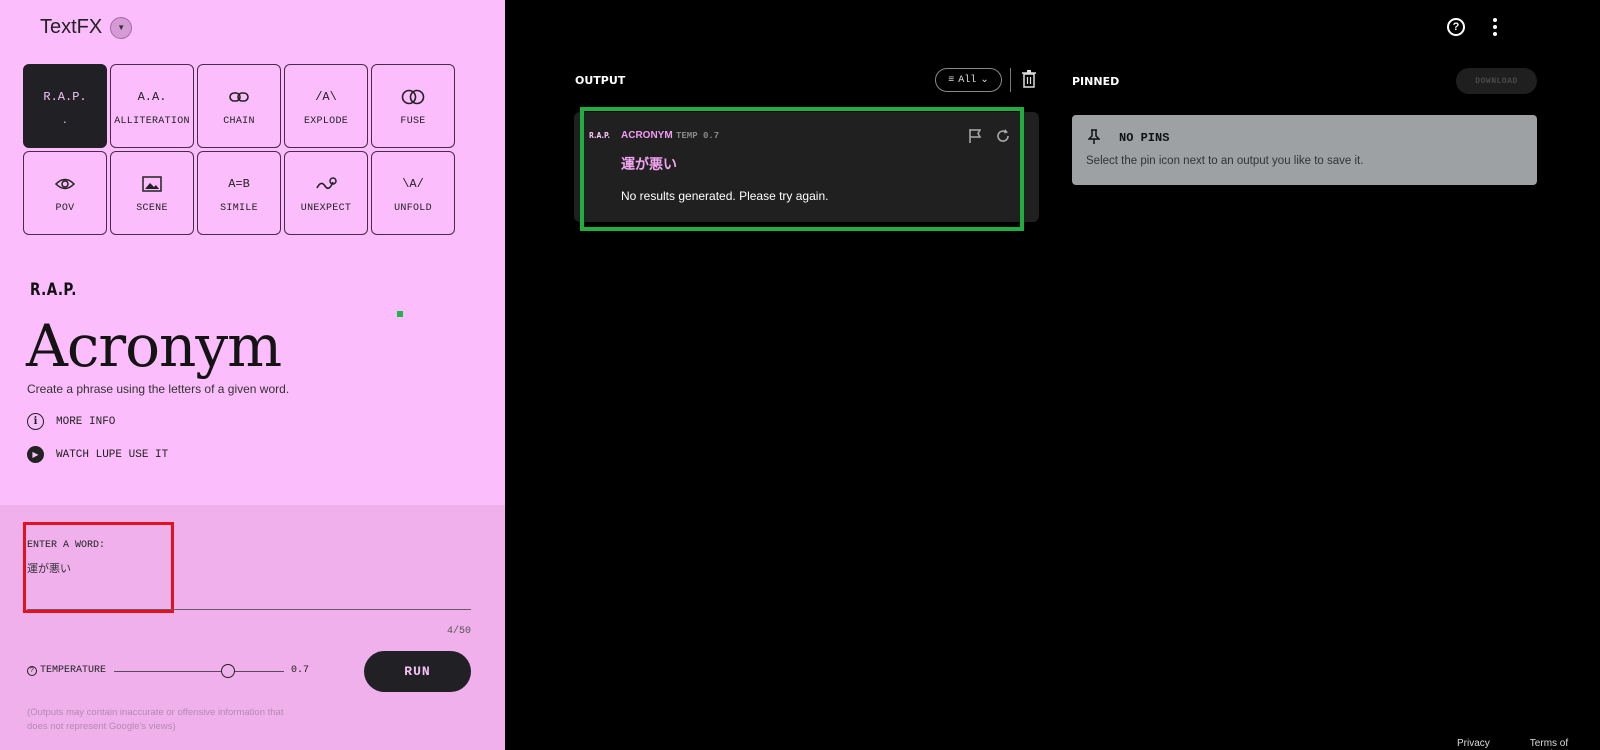  What do you see at coordinates (65, 121) in the screenshot?
I see `tool-label: .` at bounding box center [65, 121].